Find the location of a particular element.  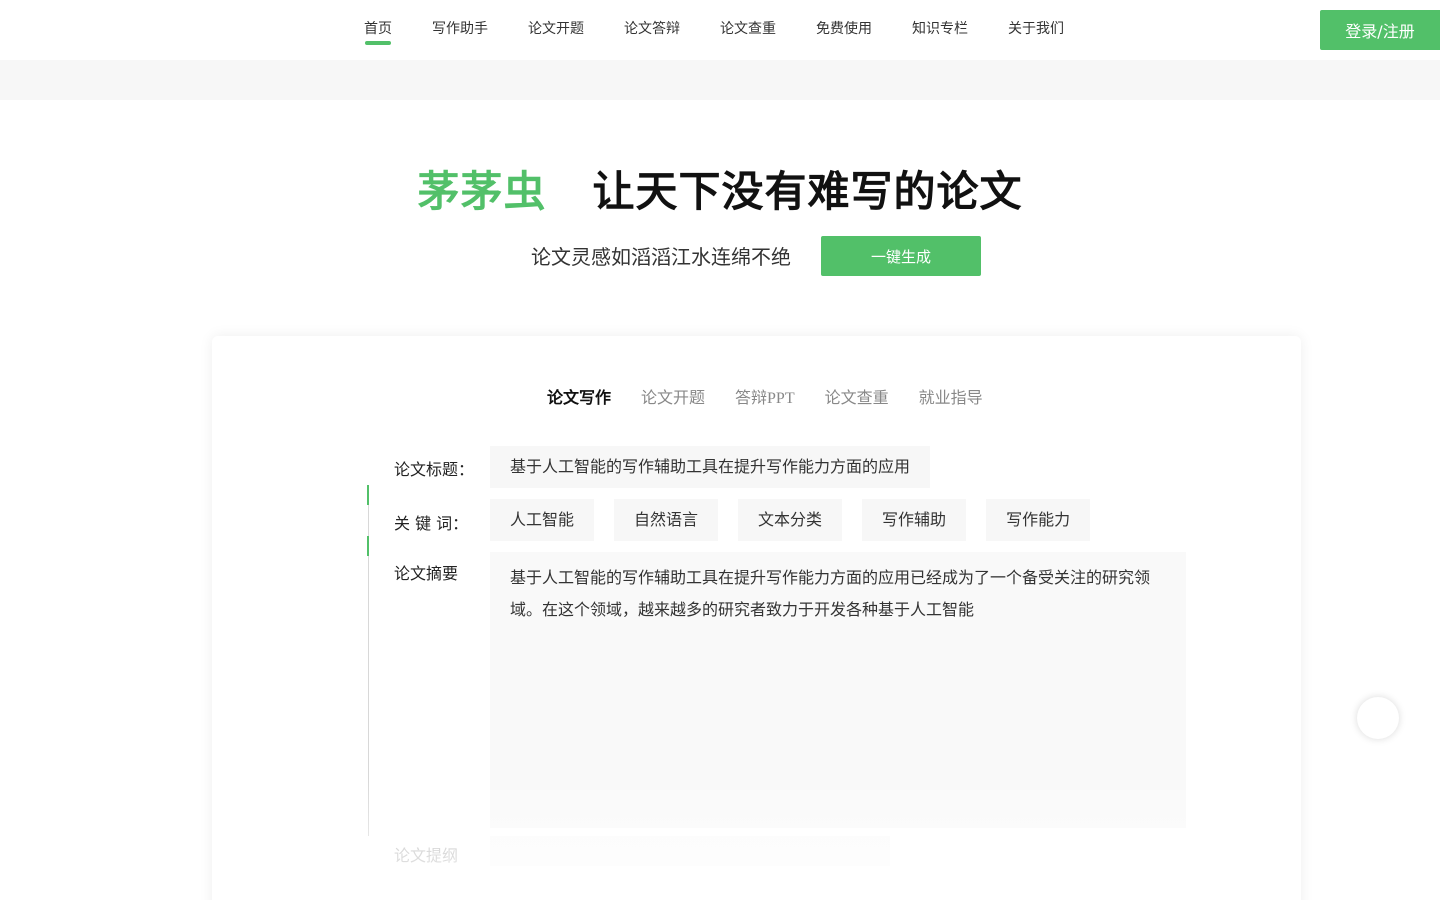

nav-writing-assistant: 写作助手 is located at coordinates (460, 30).